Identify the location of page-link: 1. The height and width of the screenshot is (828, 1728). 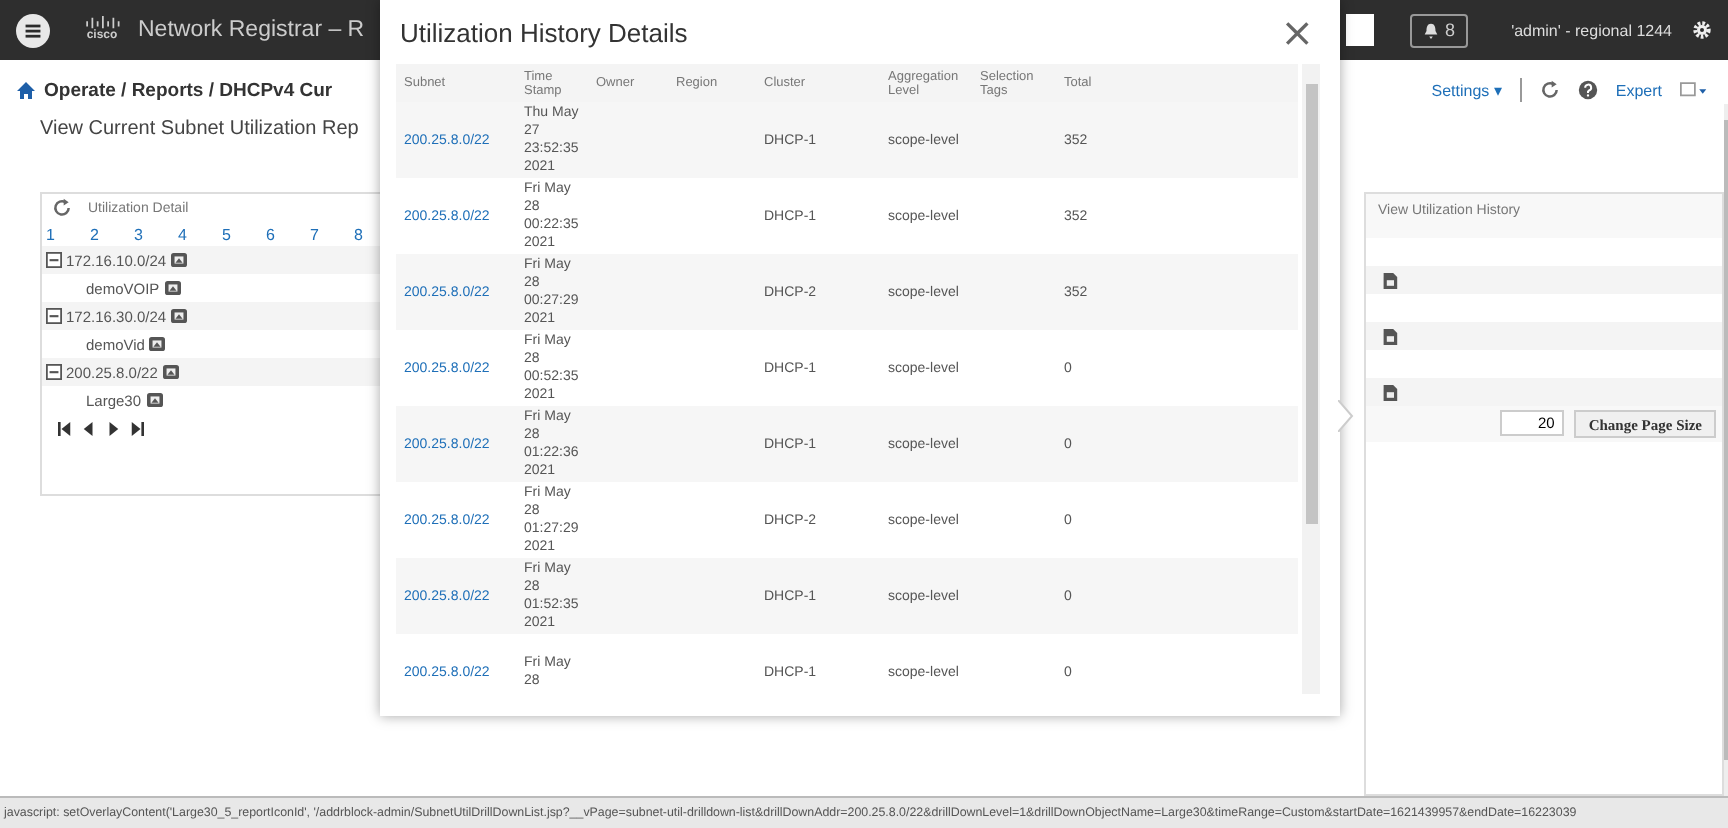
(68, 234).